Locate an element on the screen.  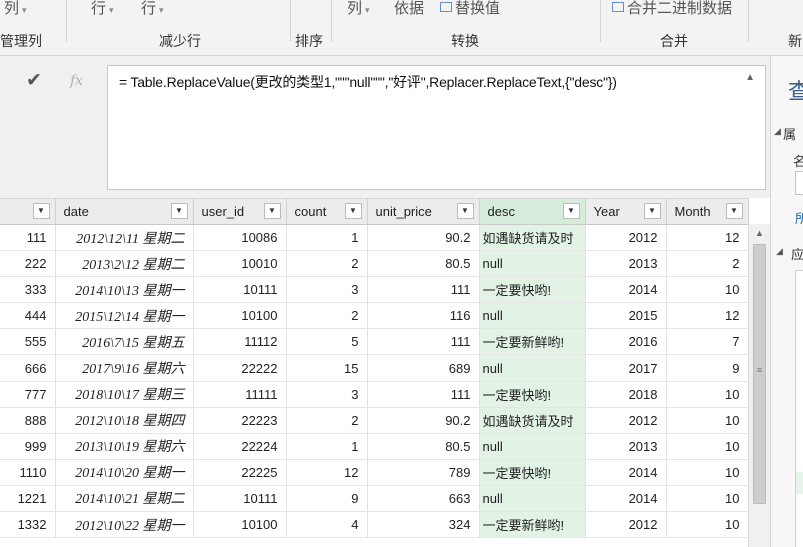
table-cell-unit-price: 324 is located at coordinates (423, 525).